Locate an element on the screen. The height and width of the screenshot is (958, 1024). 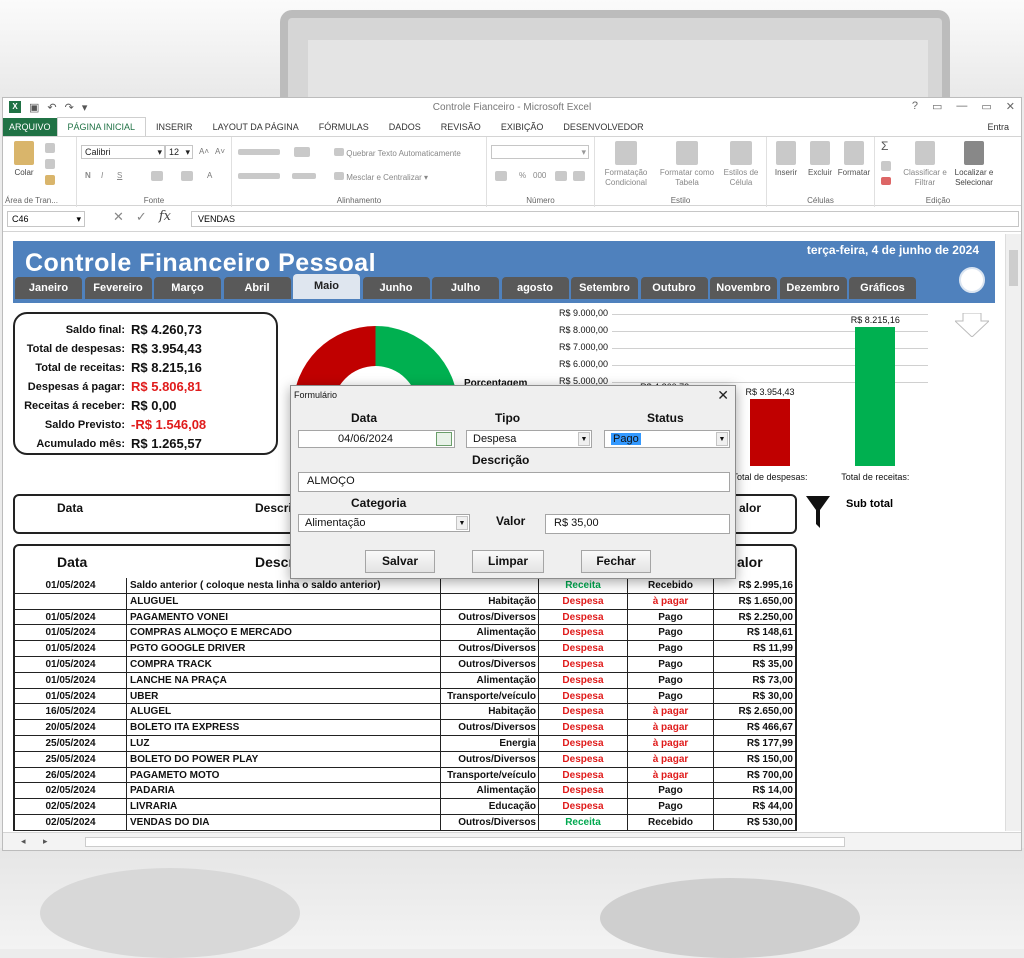
sort-filter-button: Classificar e Filtrar is located at coordinates (925, 164).